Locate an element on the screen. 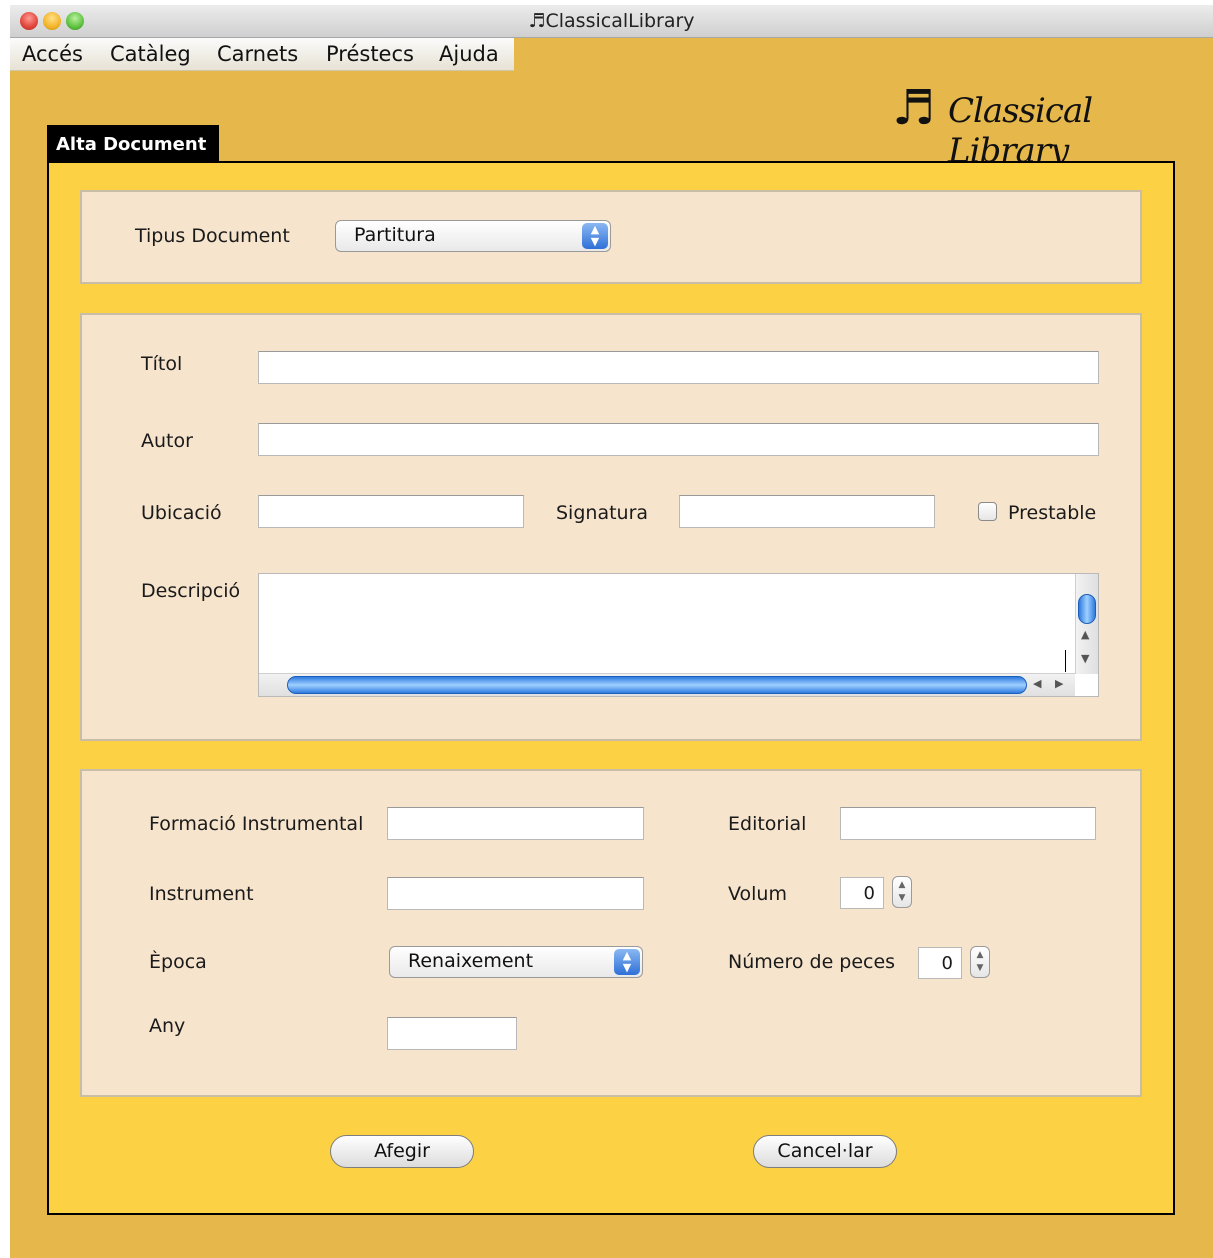 The height and width of the screenshot is (1258, 1213). menu-cataleg: Catàleg is located at coordinates (150, 54).